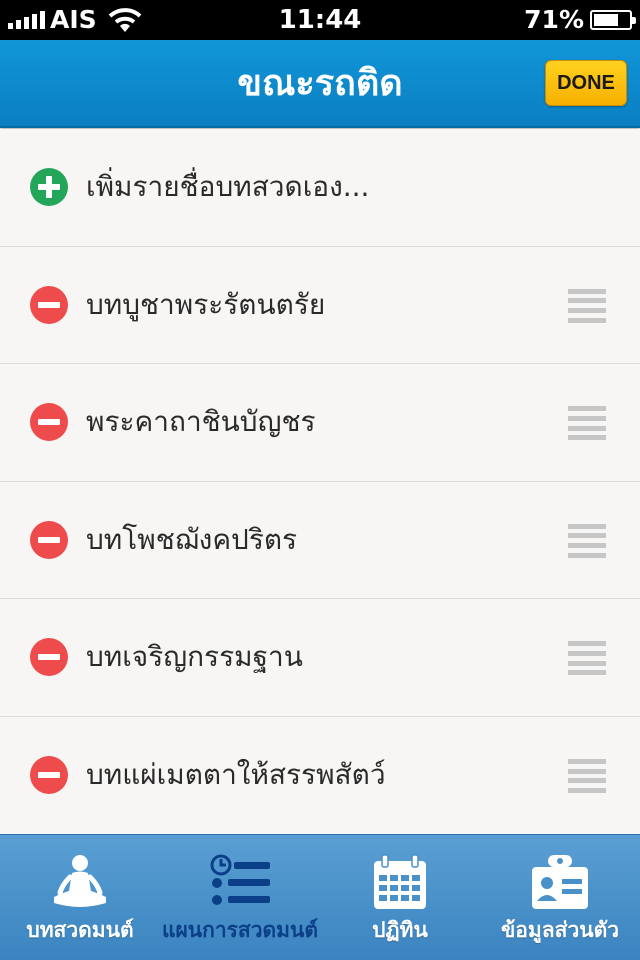 Image resolution: width=640 pixels, height=960 pixels. Describe the element at coordinates (49, 187) in the screenshot. I see `add-circle-icon` at that location.